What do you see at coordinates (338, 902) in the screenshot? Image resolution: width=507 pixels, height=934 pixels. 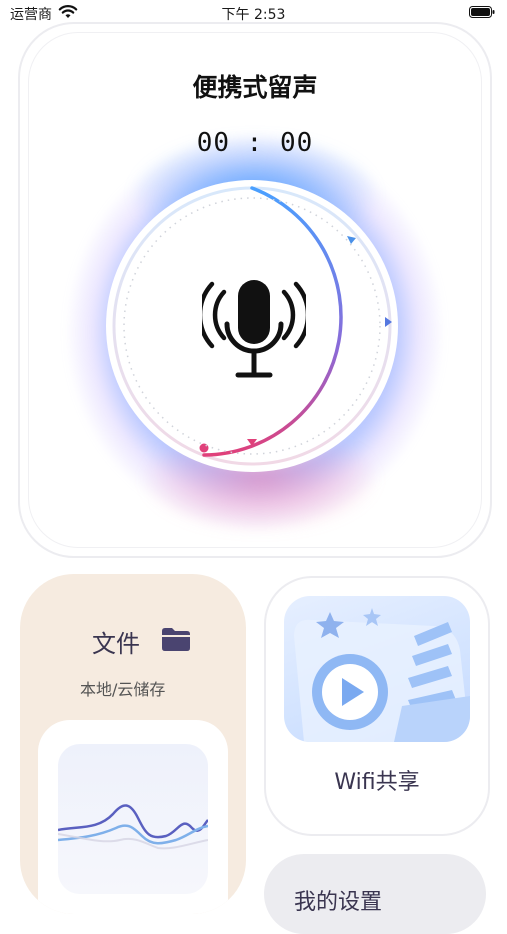 I see `settings-label: 我的设置` at bounding box center [338, 902].